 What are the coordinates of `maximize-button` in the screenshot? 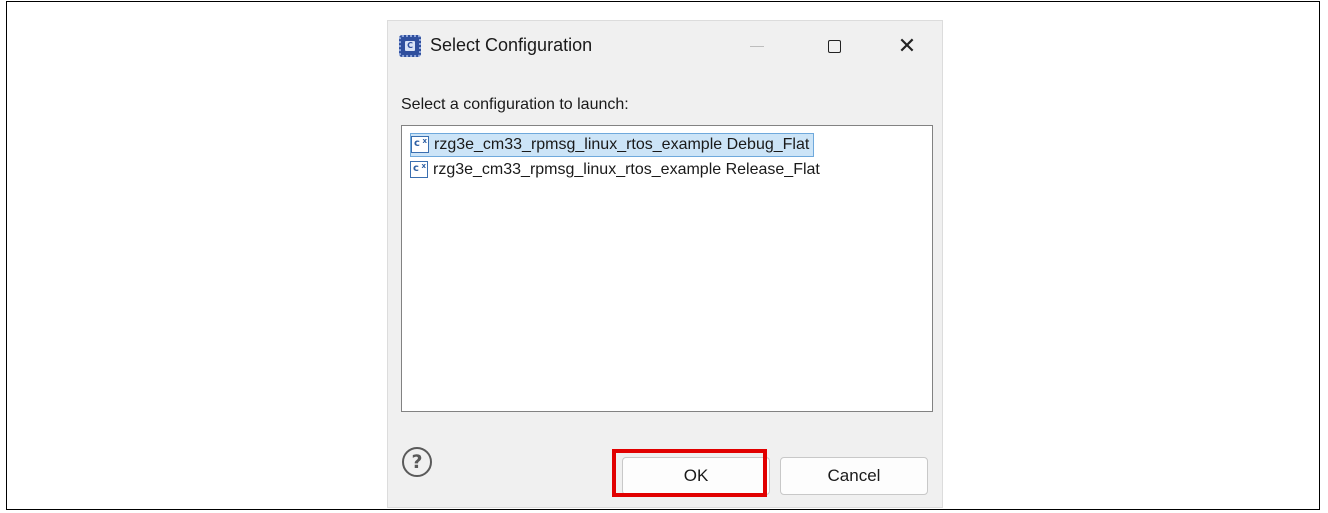 It's located at (834, 46).